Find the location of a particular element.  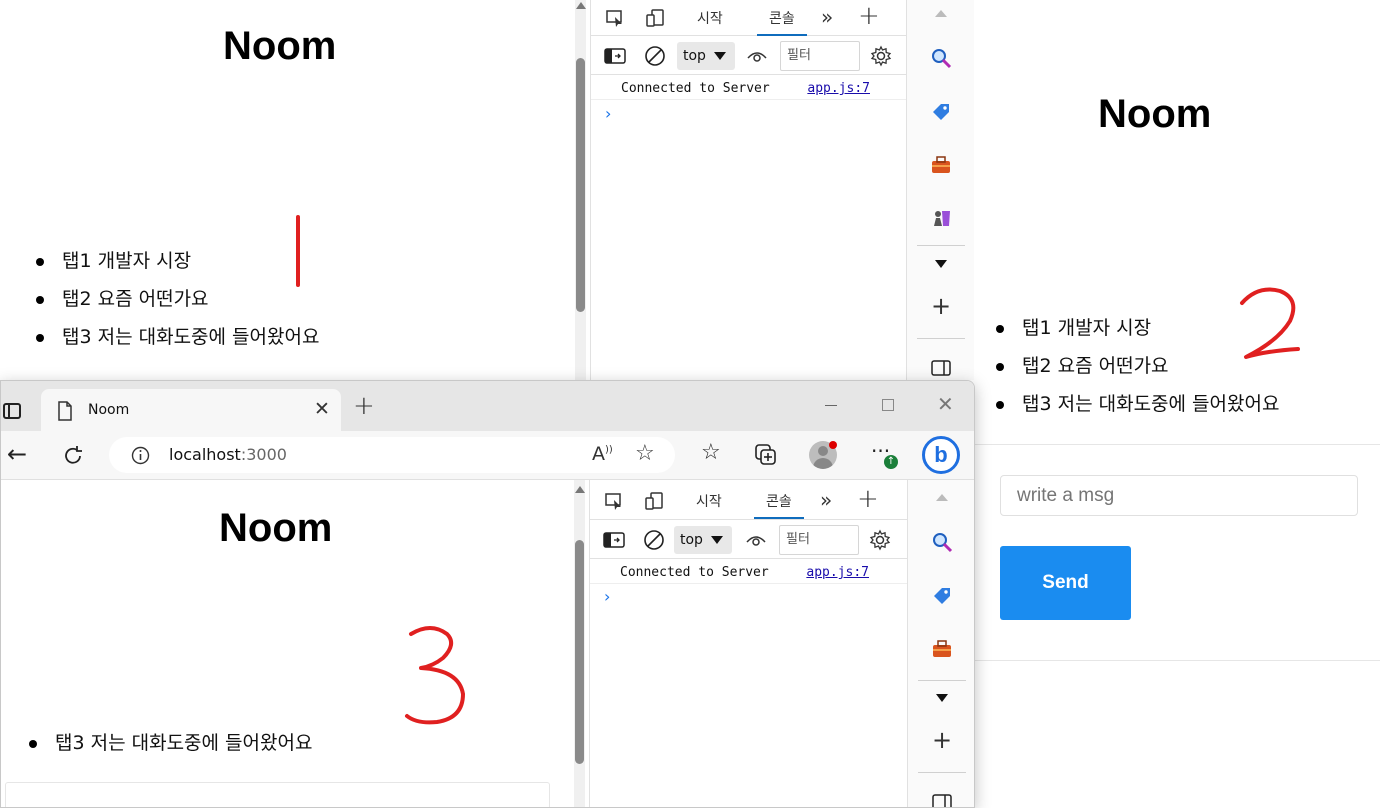

list-item: 탭3 저는 대화도중에 들어왔어요 is located at coordinates (170, 743).